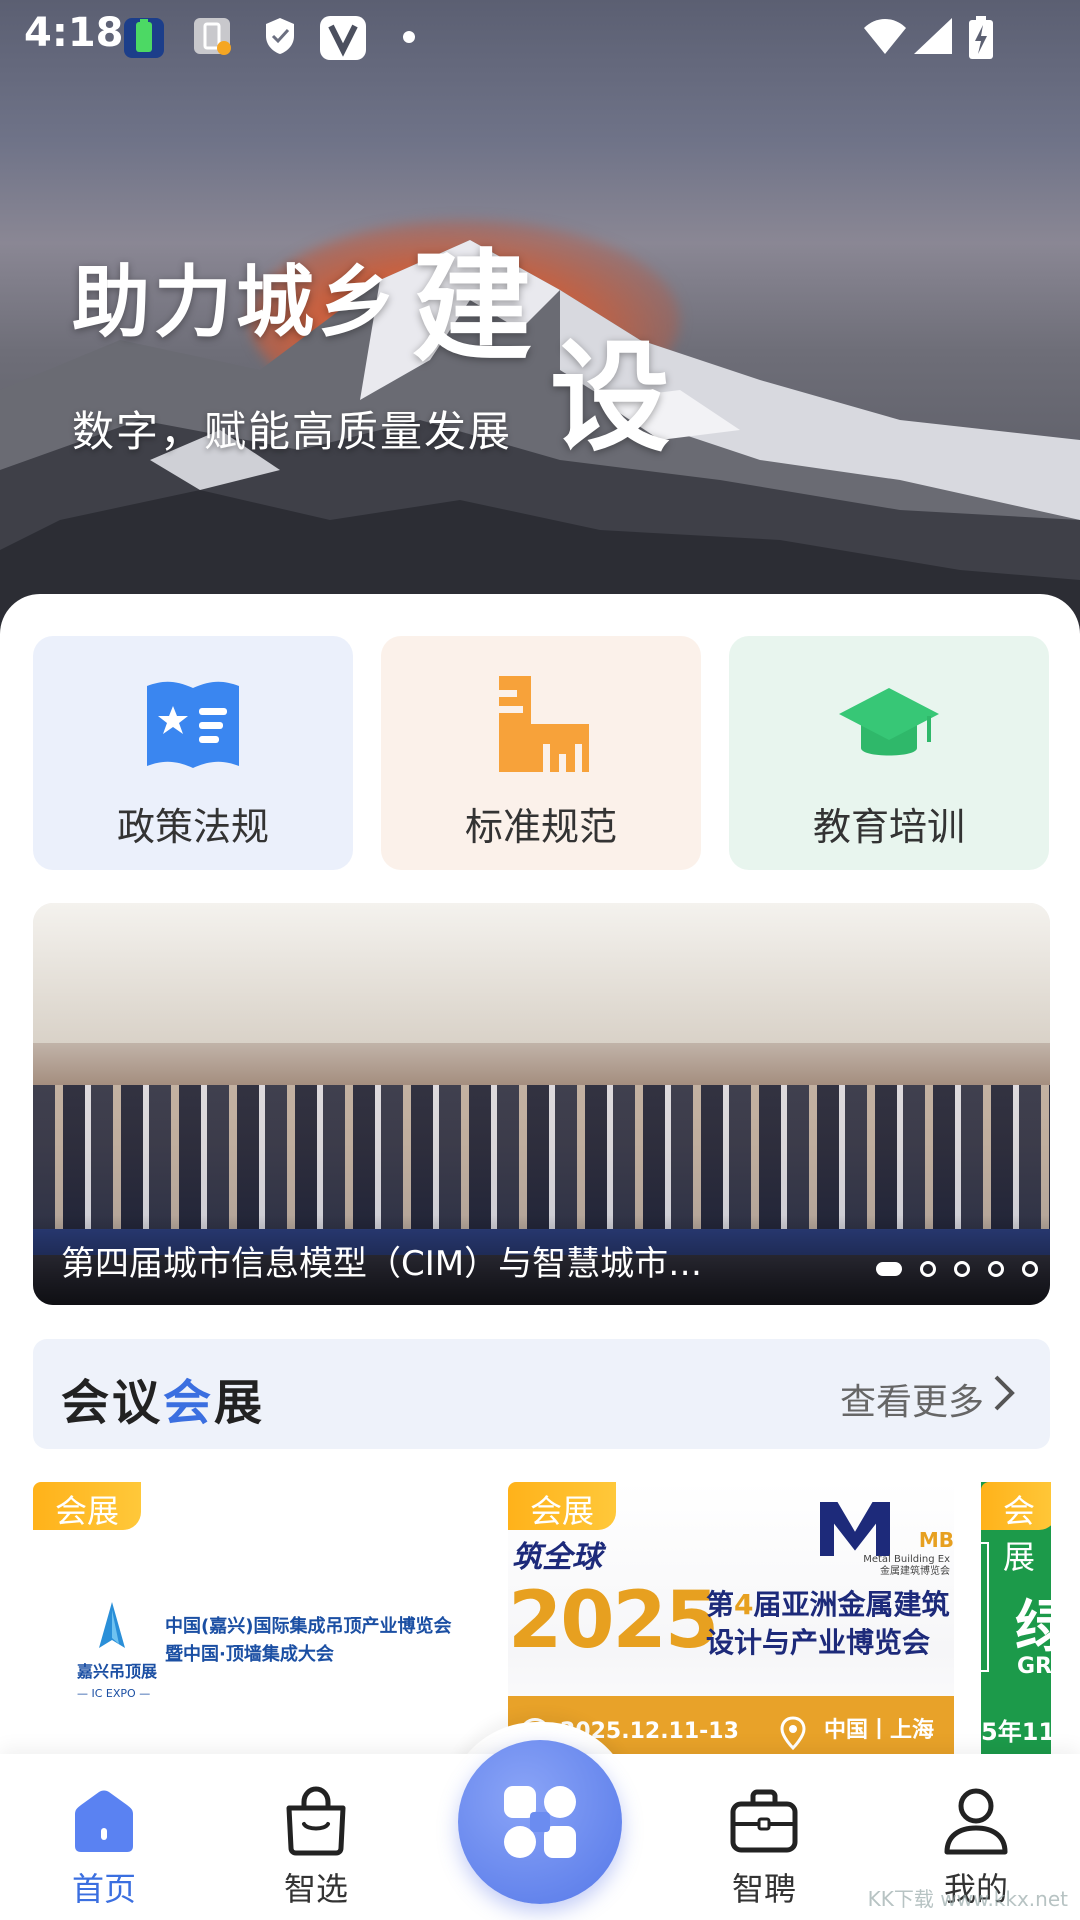 The width and height of the screenshot is (1080, 1920). Describe the element at coordinates (409, 37) in the screenshot. I see `notification-dot-icon` at that location.